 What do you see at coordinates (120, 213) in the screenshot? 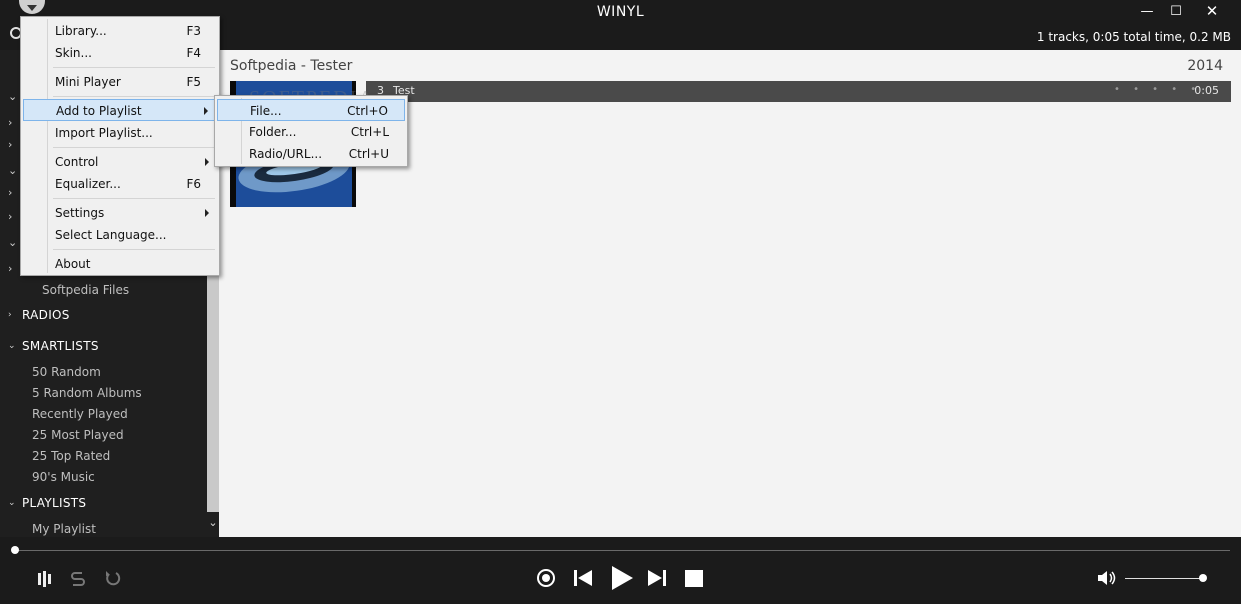
I see `menu-item-settings: Settings` at bounding box center [120, 213].